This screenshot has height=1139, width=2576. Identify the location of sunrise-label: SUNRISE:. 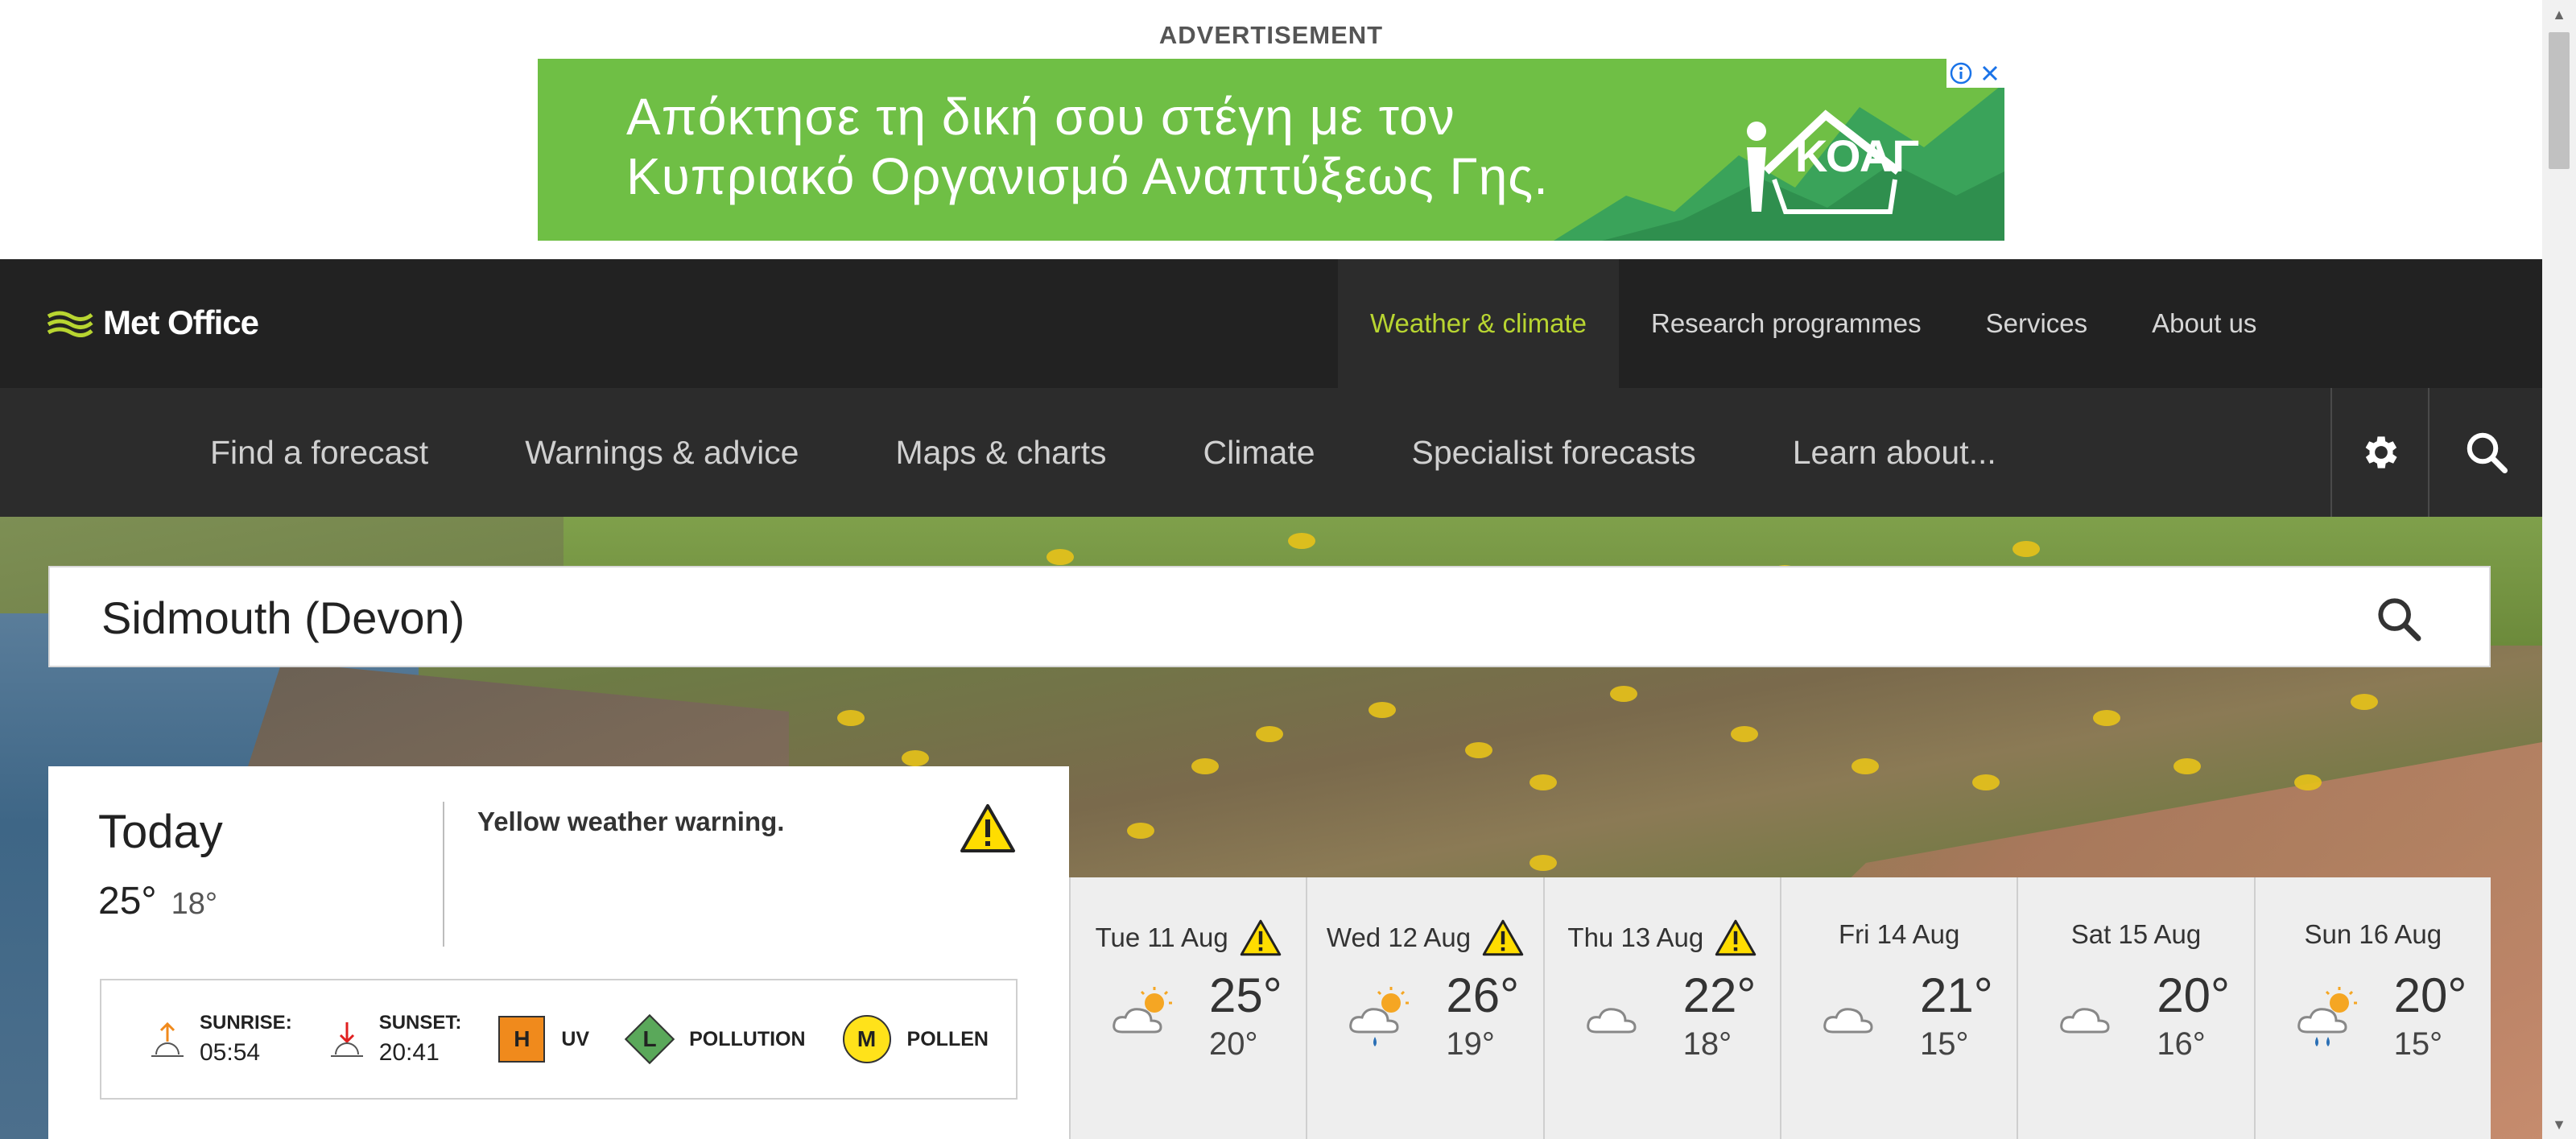
(246, 1023).